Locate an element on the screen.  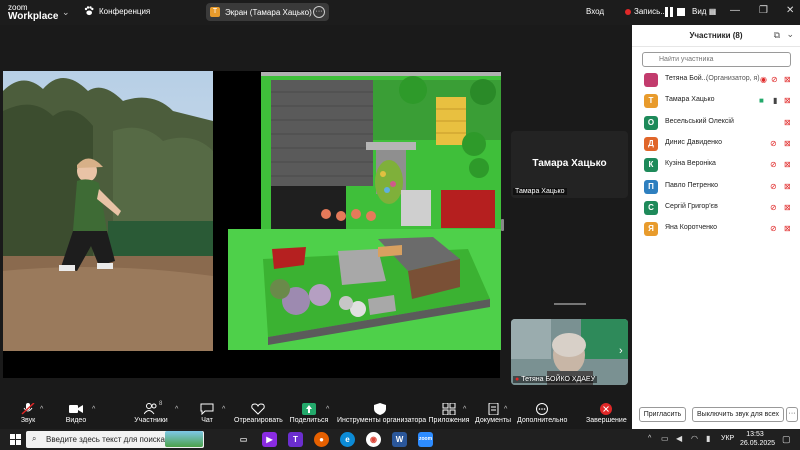
weather-widget-icon is located at coordinates (184, 439).